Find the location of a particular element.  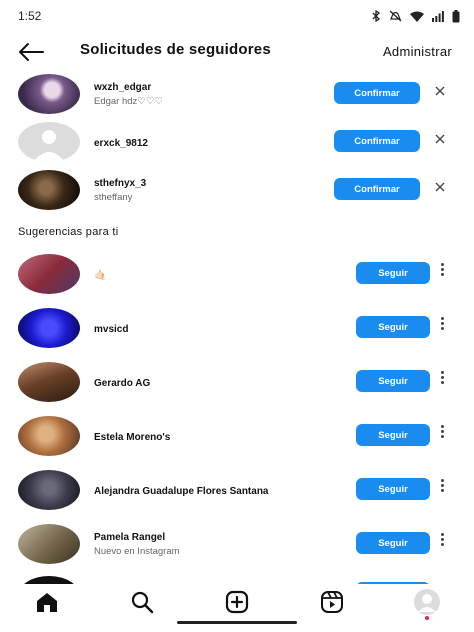

status-icons is located at coordinates (415, 16).